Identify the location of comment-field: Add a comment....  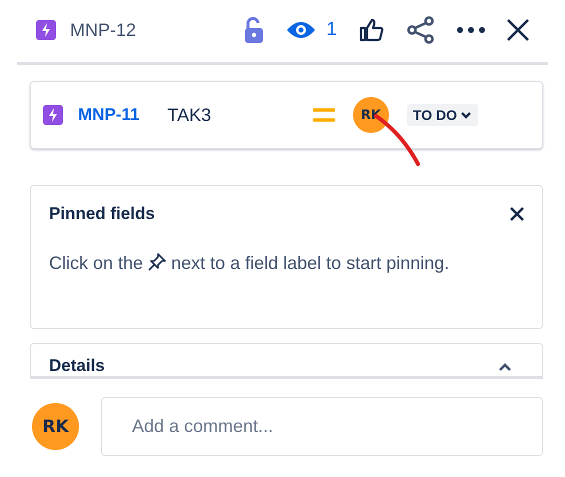
(322, 426).